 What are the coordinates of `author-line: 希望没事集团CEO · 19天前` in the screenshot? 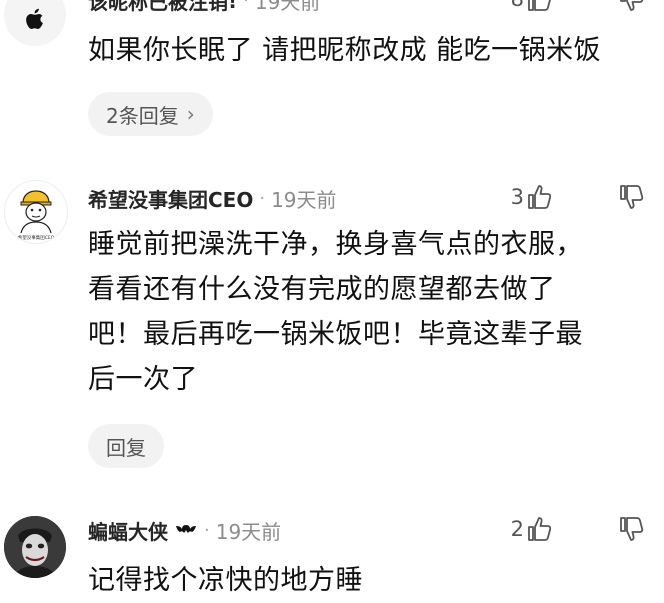 It's located at (212, 198).